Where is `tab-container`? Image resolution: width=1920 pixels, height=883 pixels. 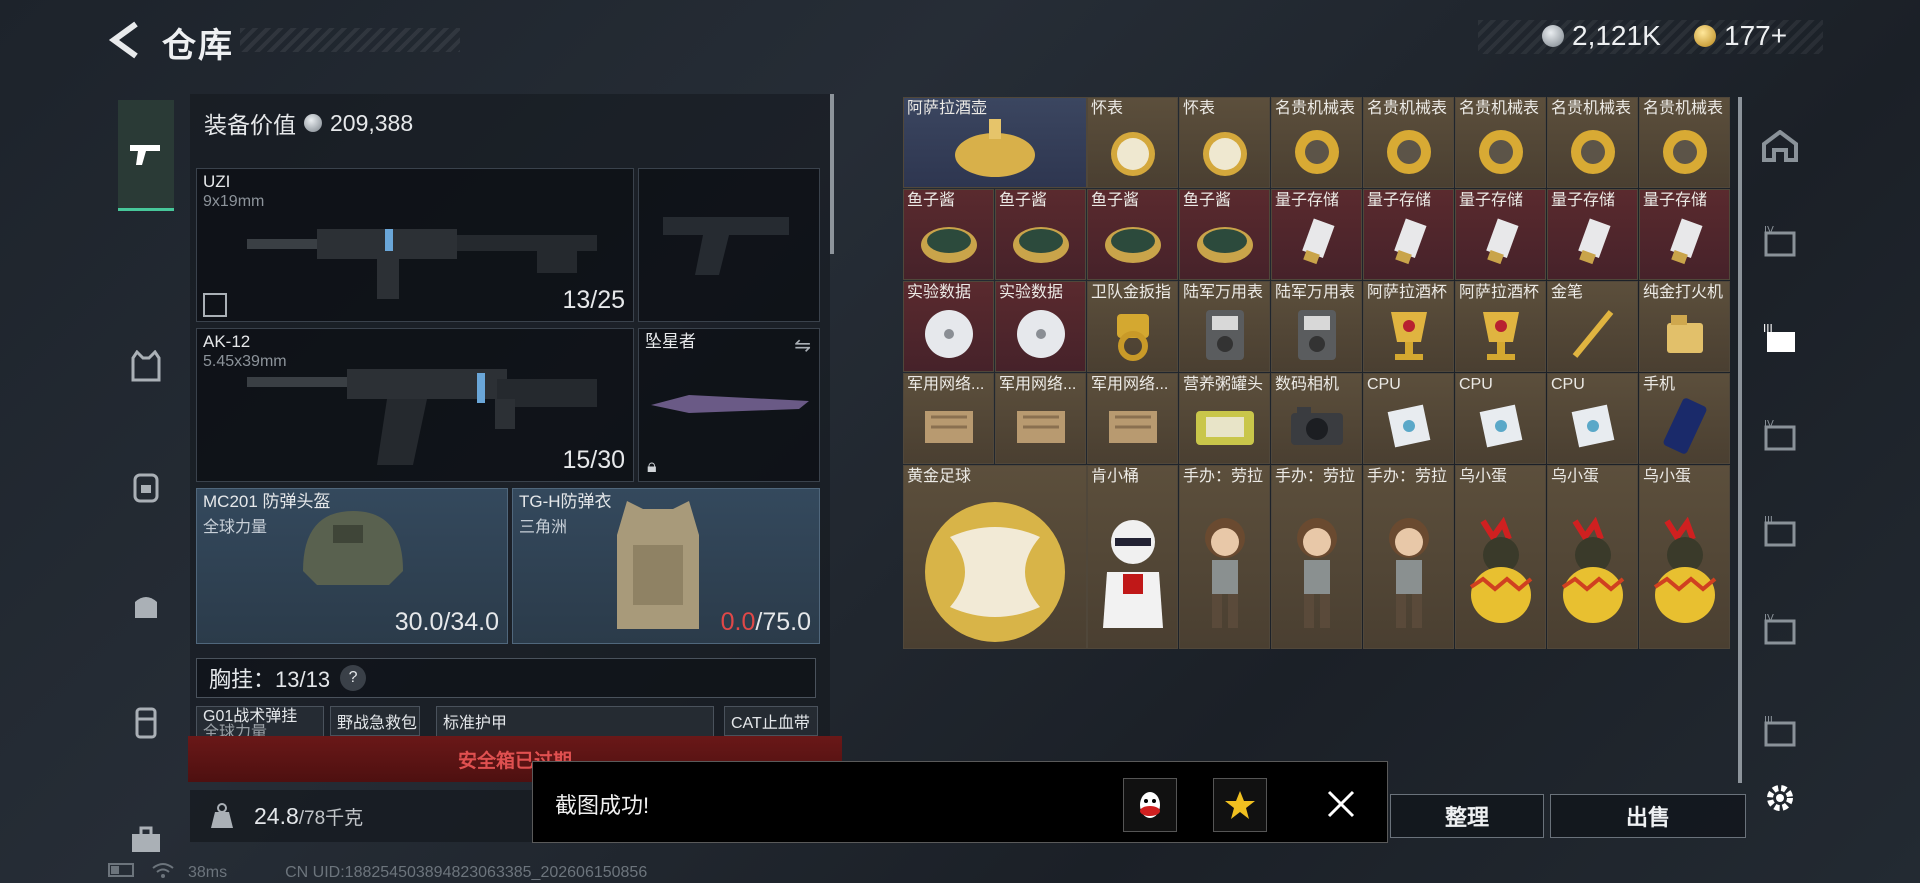 tab-container is located at coordinates (146, 722).